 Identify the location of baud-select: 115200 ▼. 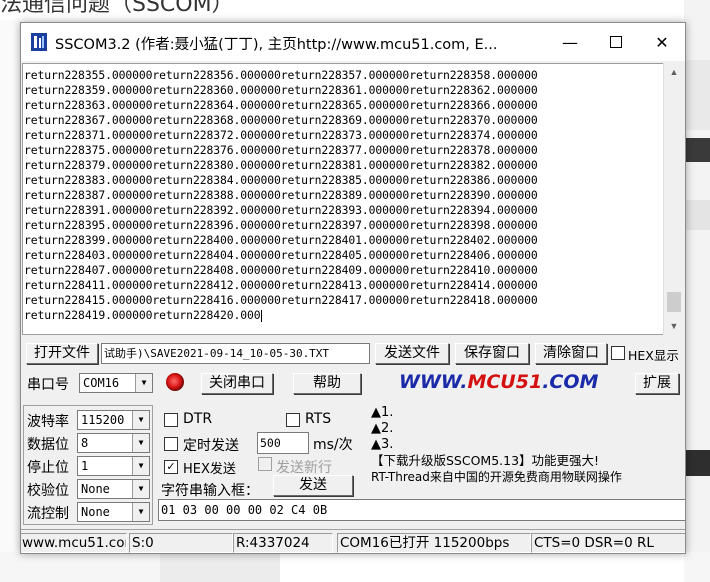
(113, 420).